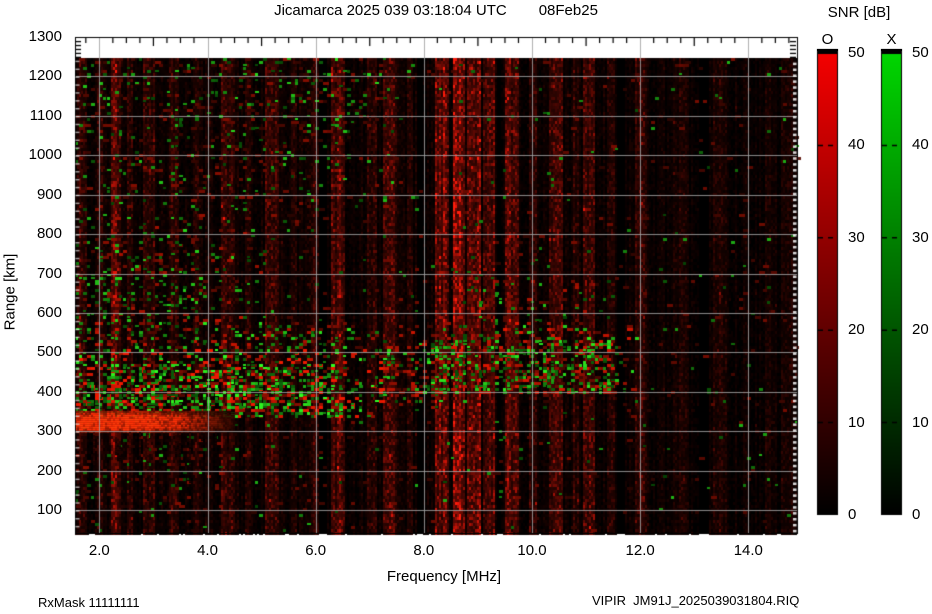 This screenshot has height=614, width=932. I want to click on y-tick-label: 500, so click(49, 352).